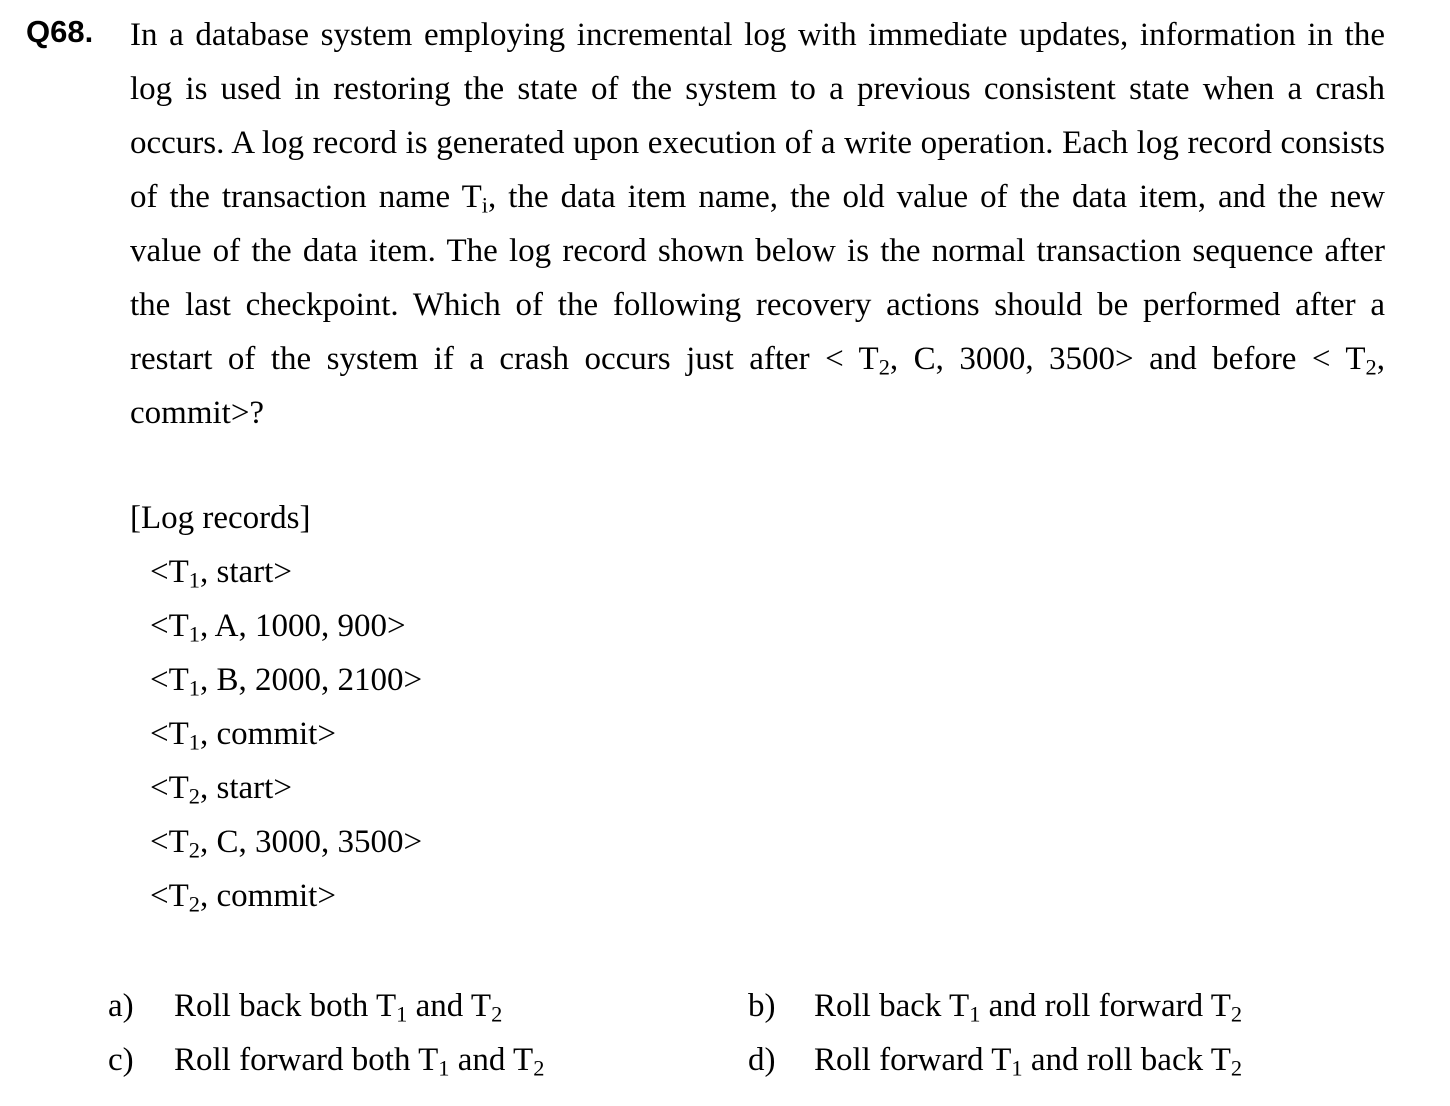 The width and height of the screenshot is (1450, 1106). I want to click on log-record: <T2, commit>, so click(286, 899).